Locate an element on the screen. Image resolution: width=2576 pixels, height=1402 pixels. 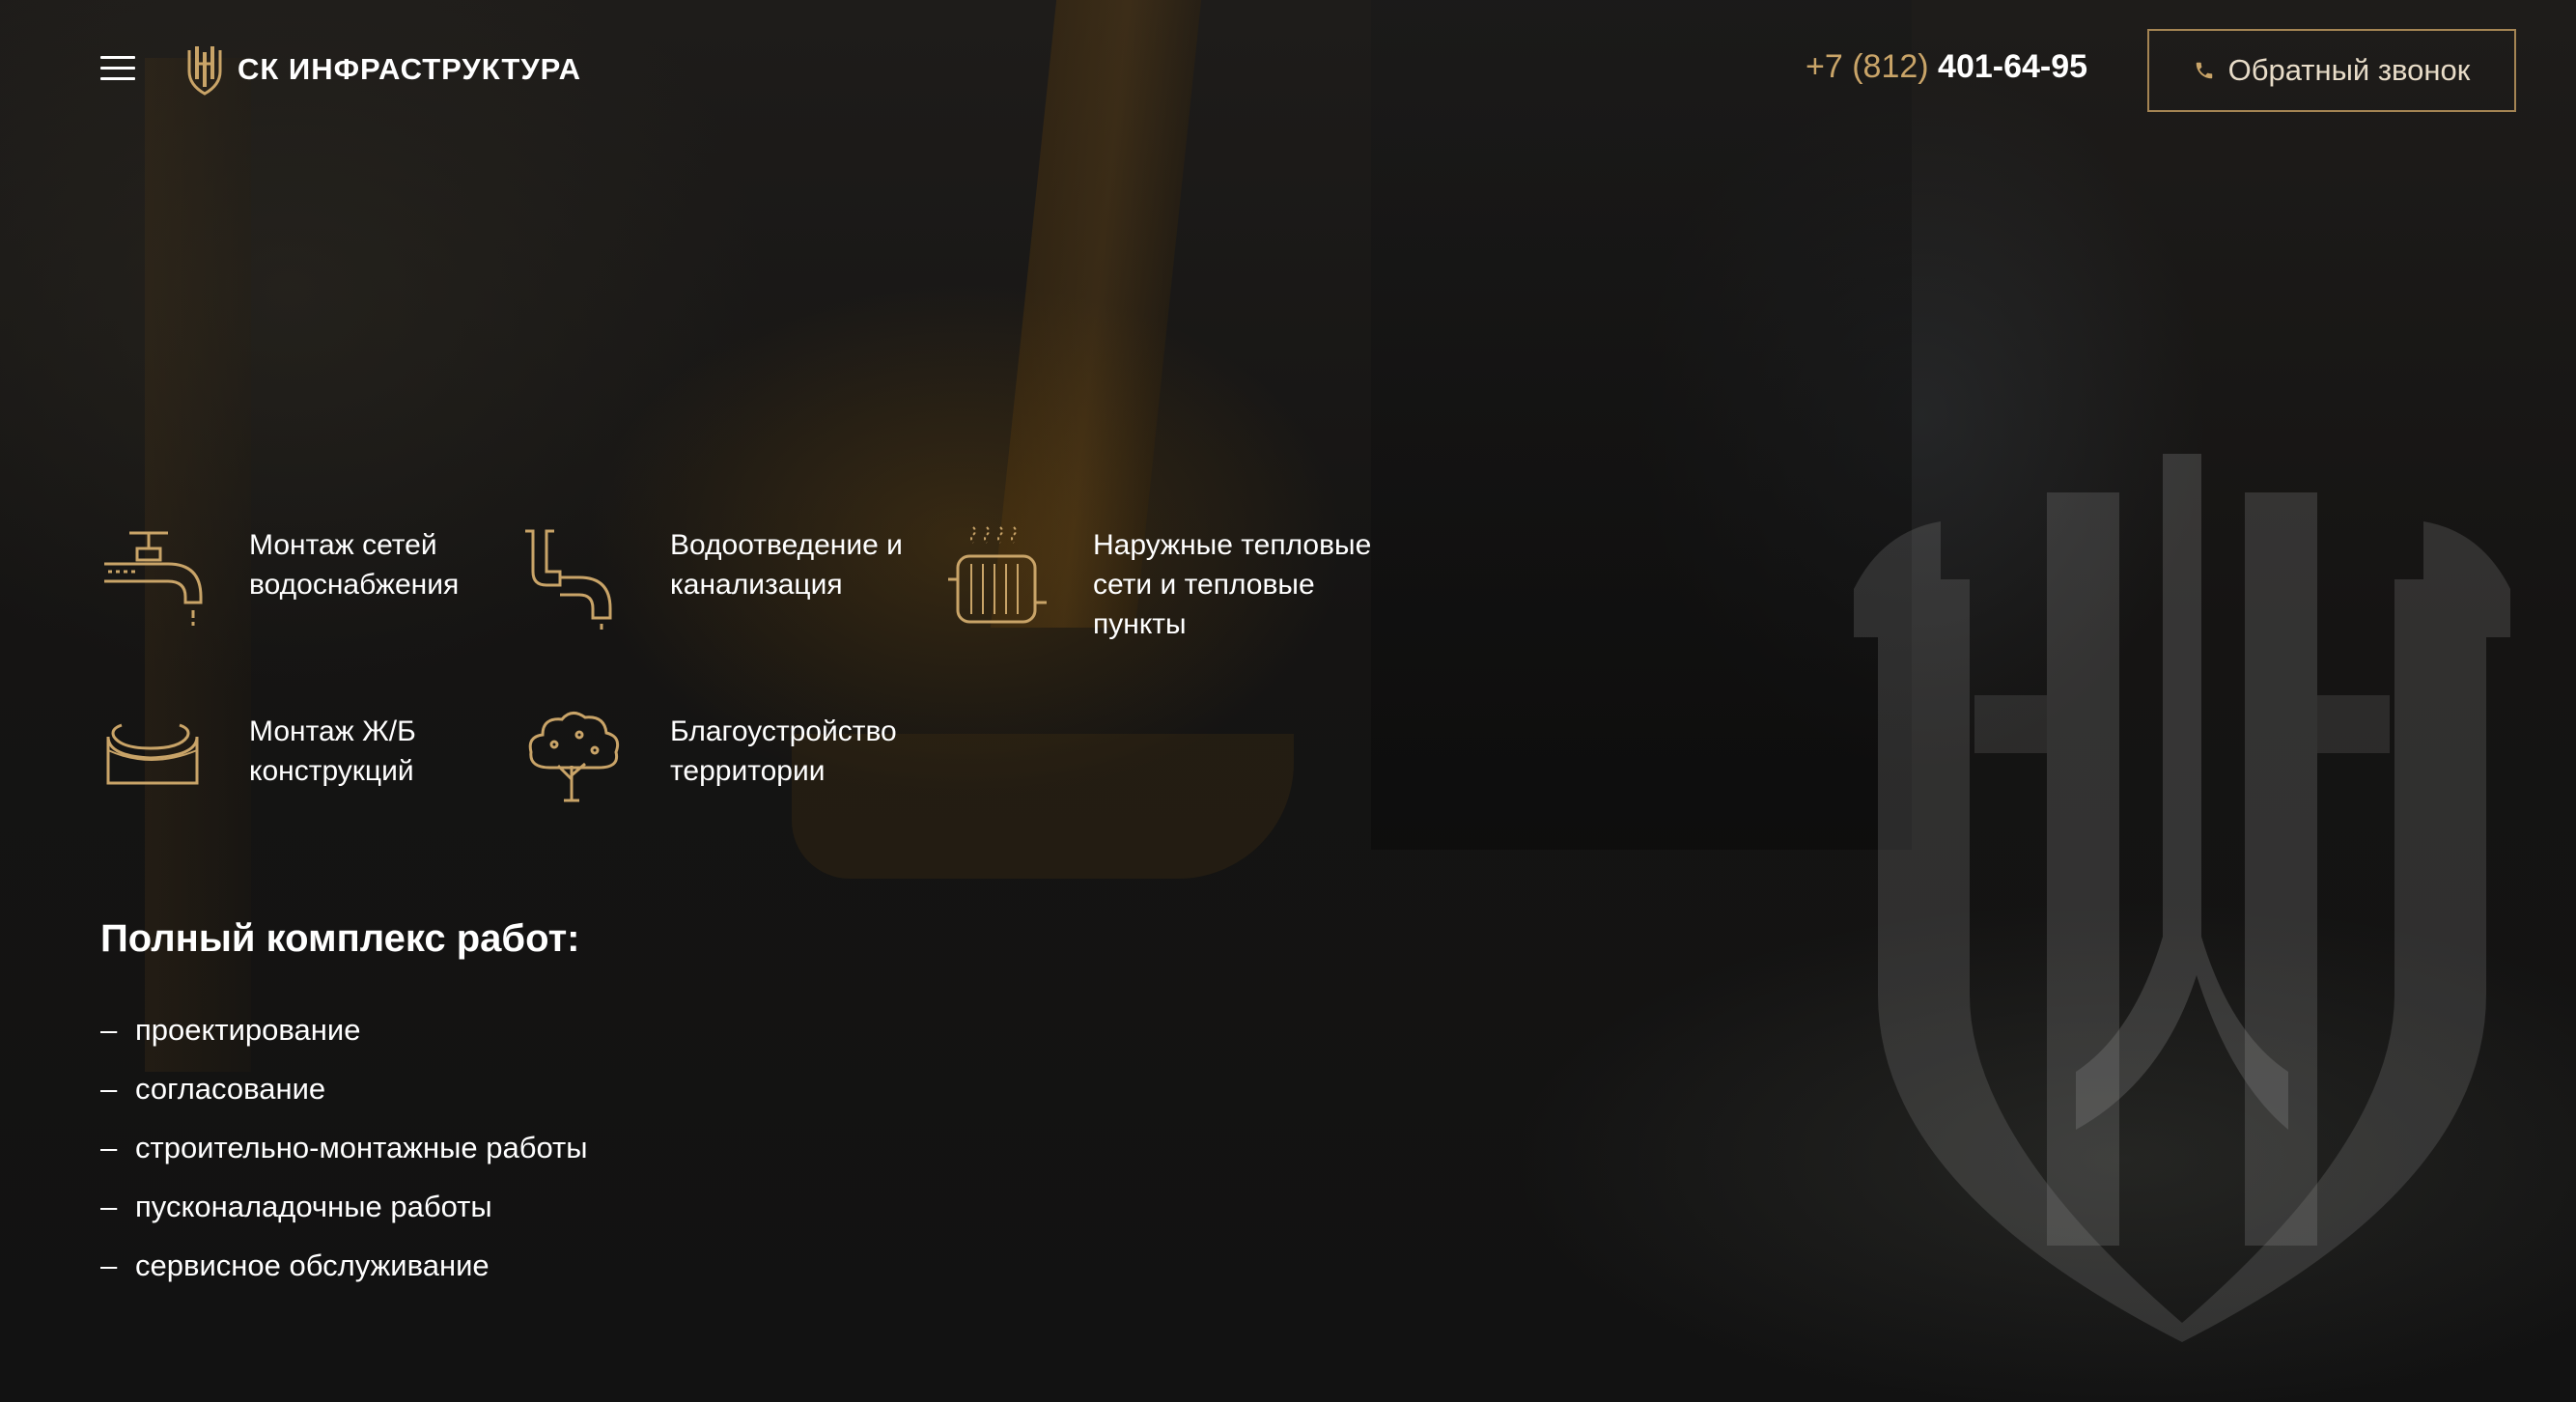
list-item: строительно-монтажные работы is located at coordinates (344, 1147).